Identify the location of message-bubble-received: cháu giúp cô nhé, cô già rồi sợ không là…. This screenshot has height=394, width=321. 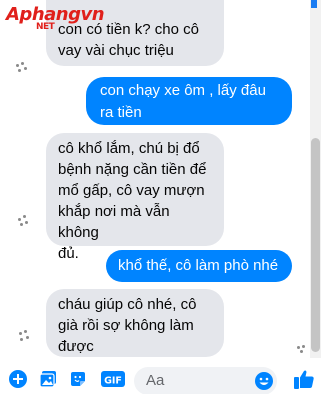
(135, 323).